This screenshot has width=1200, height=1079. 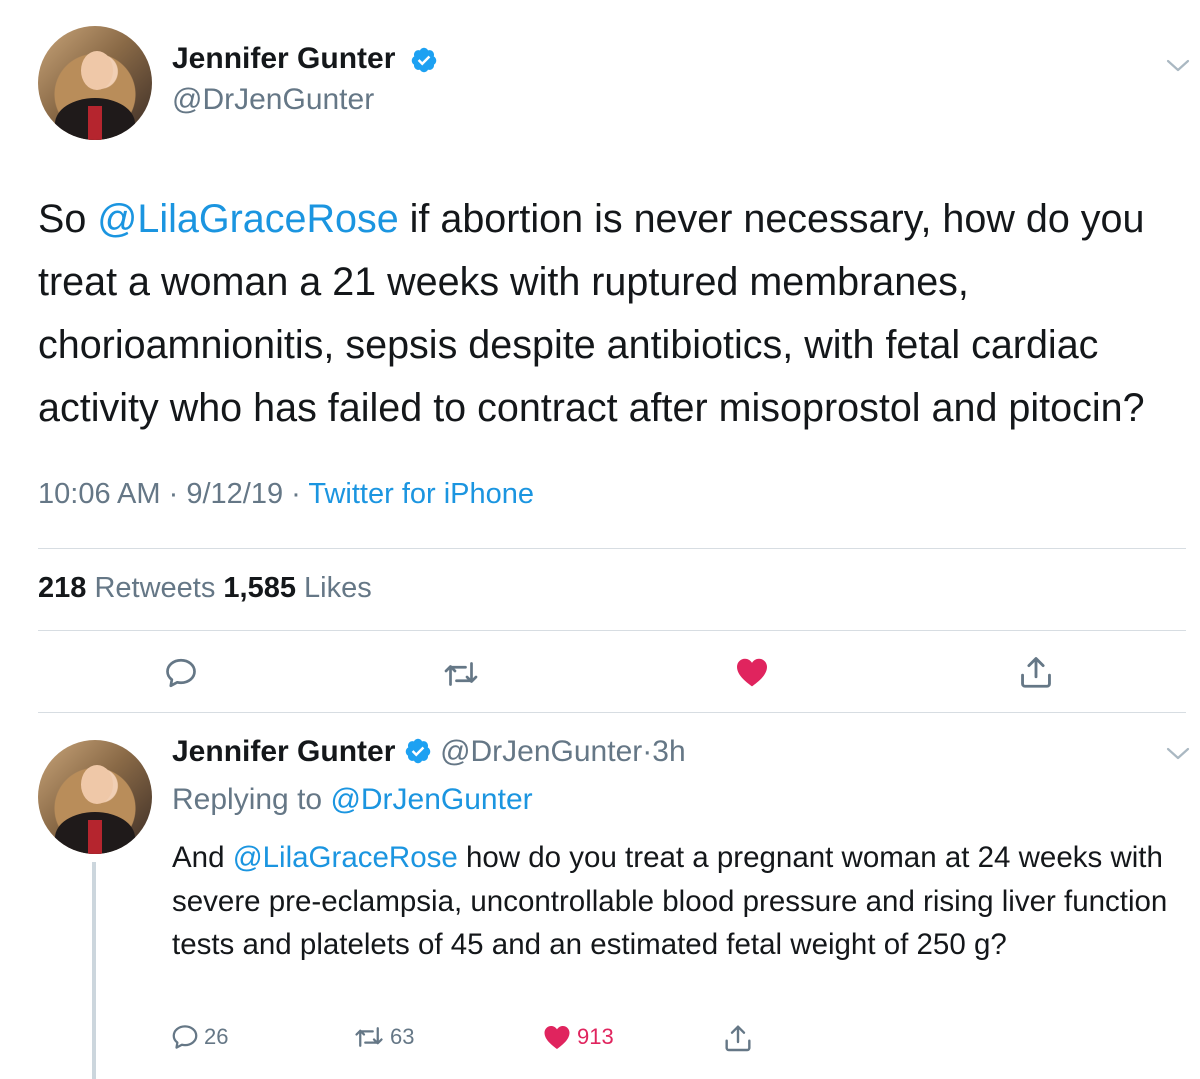 I want to click on reply-button: 26, so click(x=199, y=1037).